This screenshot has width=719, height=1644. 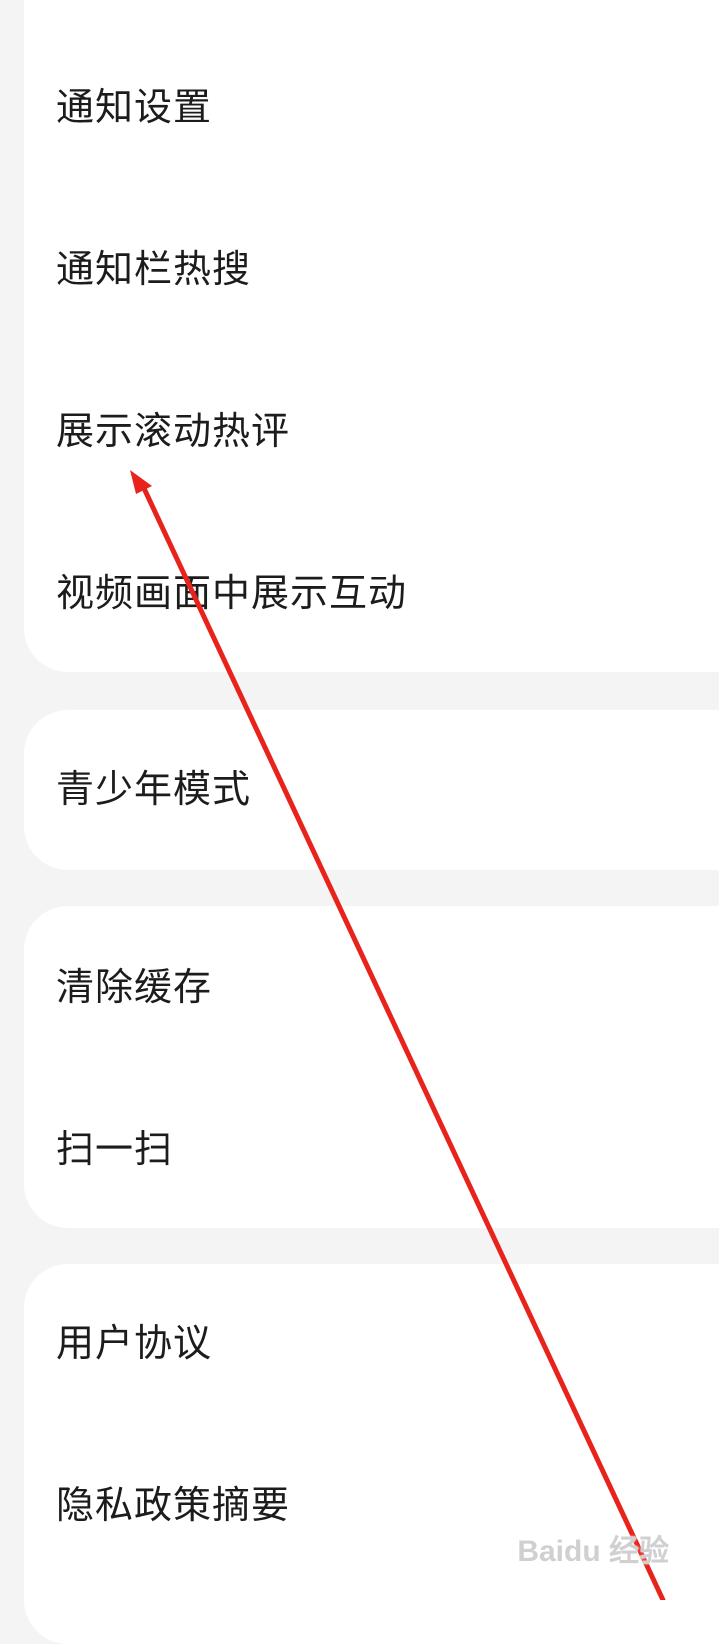 I want to click on settings-item-video-interaction: 视频画面中展示互动, so click(x=371, y=594).